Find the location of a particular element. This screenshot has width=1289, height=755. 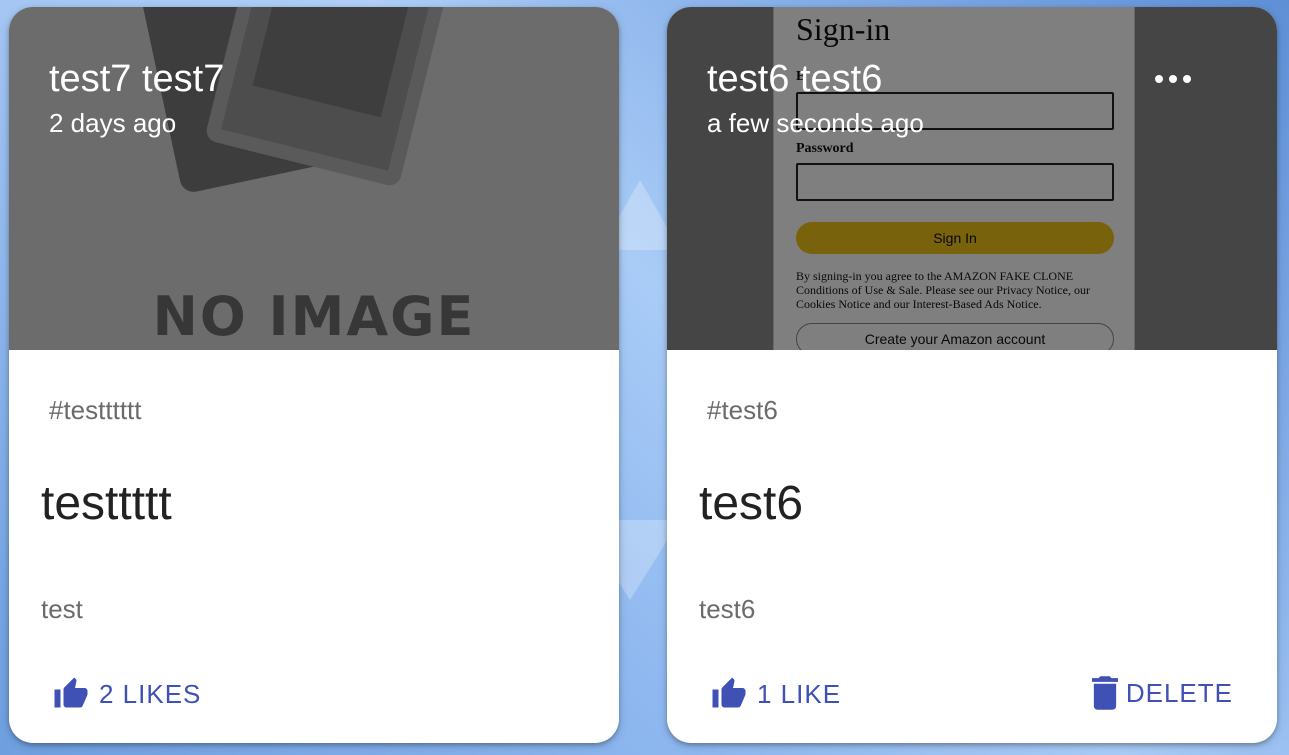

post-message: test is located at coordinates (62, 609).